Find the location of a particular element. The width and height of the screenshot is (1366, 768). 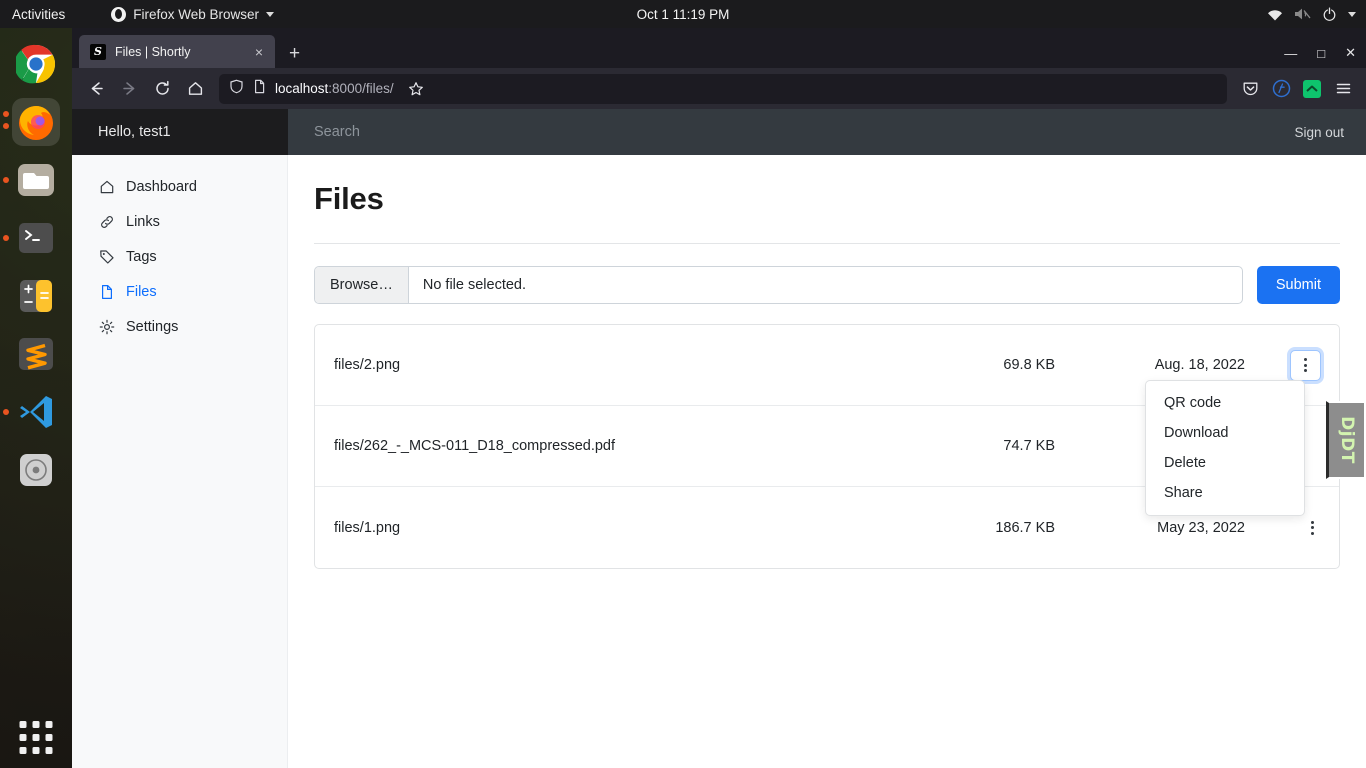

back-icon is located at coordinates (96, 89).